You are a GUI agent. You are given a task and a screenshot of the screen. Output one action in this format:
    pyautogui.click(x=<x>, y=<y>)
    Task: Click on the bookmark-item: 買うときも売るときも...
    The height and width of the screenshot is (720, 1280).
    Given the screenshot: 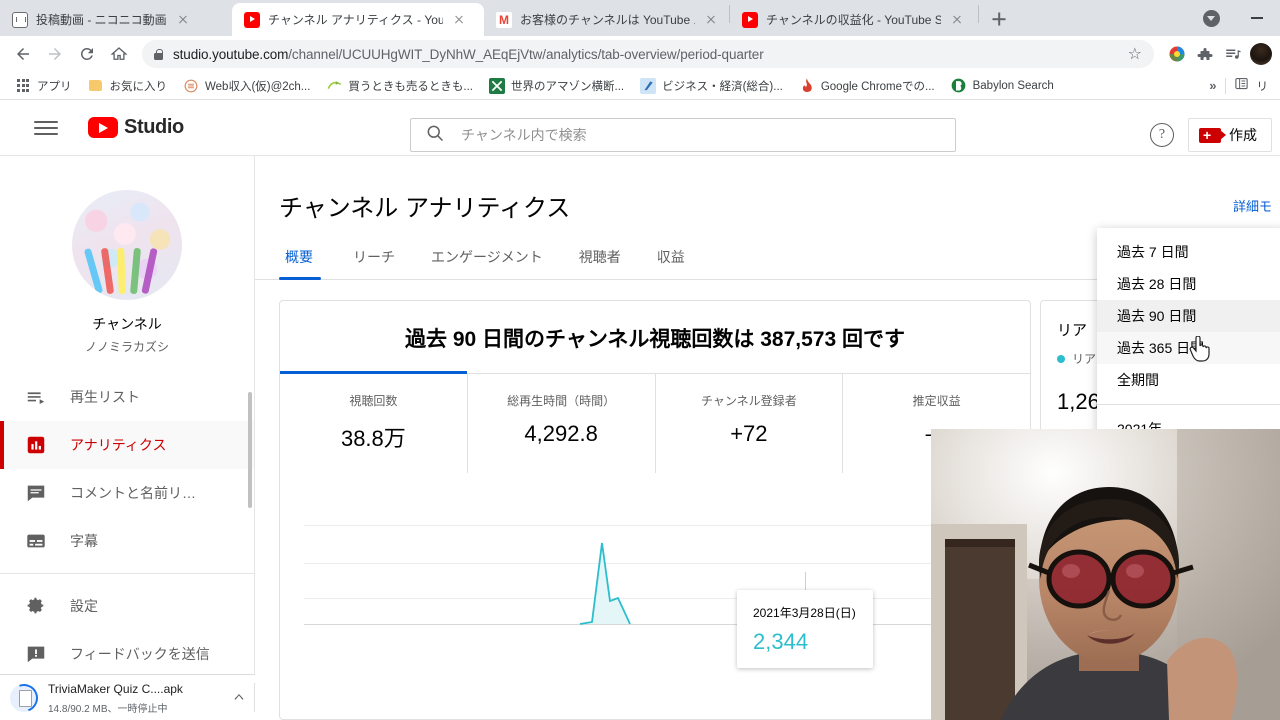 What is the action you would take?
    pyautogui.click(x=399, y=86)
    